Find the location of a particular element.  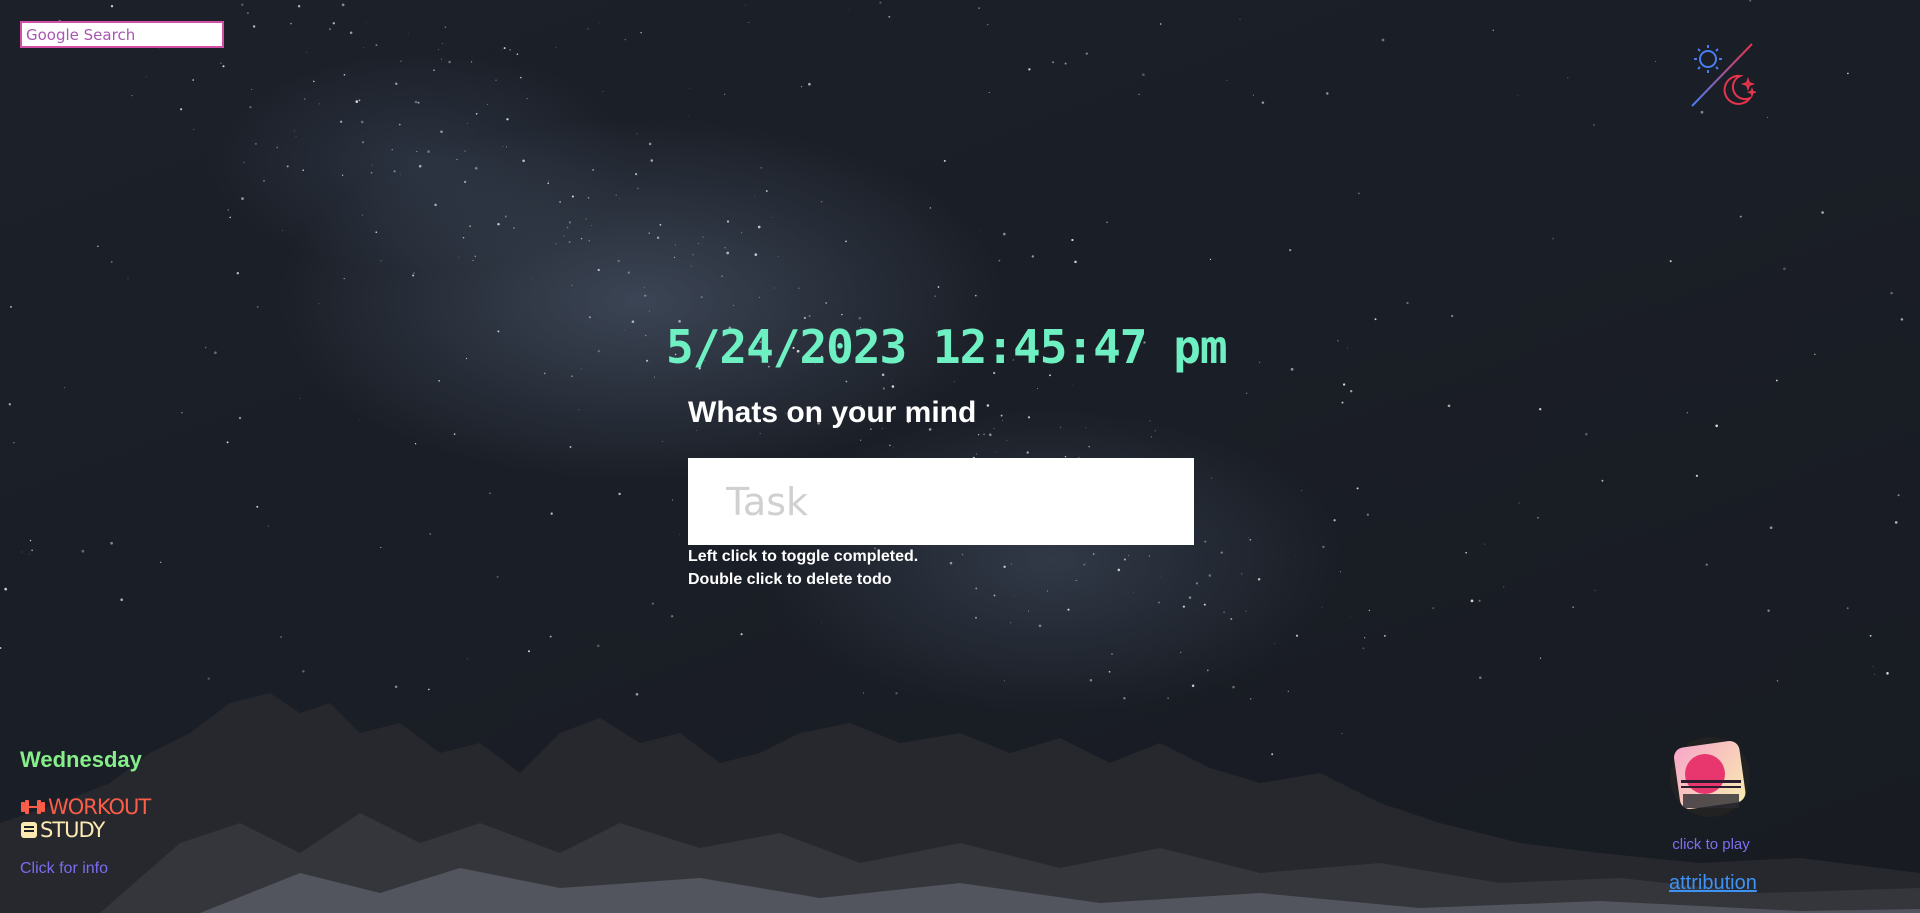

sun-icon is located at coordinates (1708, 59).